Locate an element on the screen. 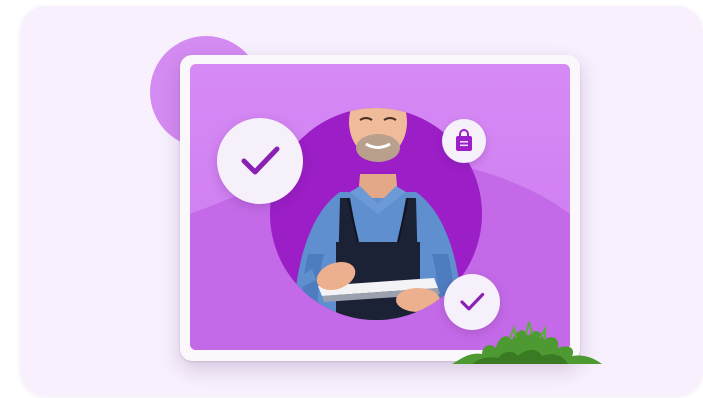 The height and width of the screenshot is (398, 703). shopping-bag-icon is located at coordinates (464, 140).